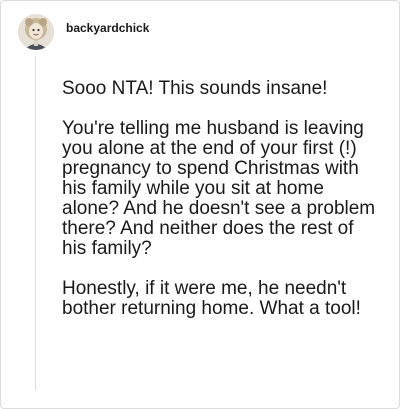 This screenshot has width=400, height=409. I want to click on username-link: backyardchick, so click(107, 28).